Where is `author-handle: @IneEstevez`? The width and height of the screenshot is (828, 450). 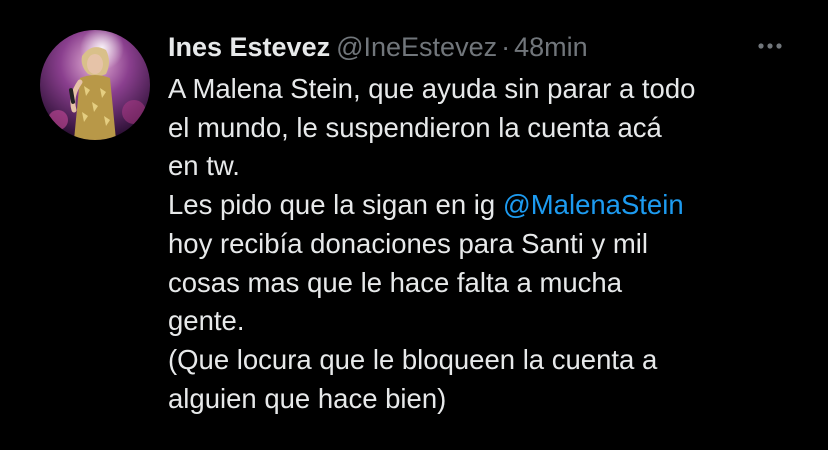 author-handle: @IneEstevez is located at coordinates (416, 47).